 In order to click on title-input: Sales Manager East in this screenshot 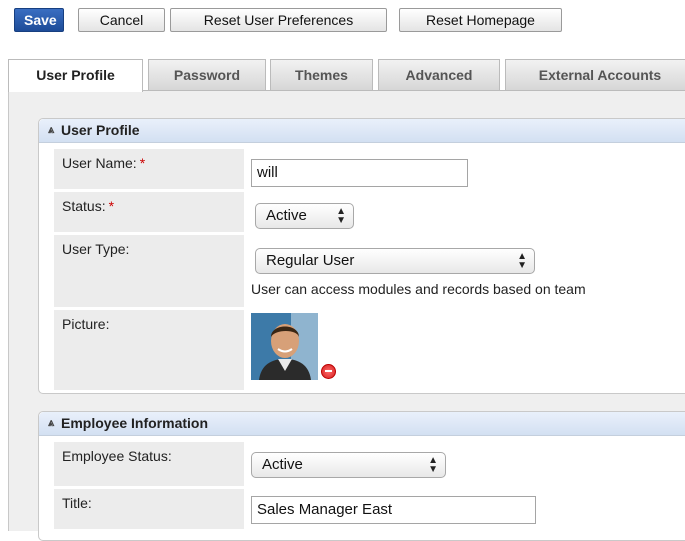, I will do `click(393, 510)`.